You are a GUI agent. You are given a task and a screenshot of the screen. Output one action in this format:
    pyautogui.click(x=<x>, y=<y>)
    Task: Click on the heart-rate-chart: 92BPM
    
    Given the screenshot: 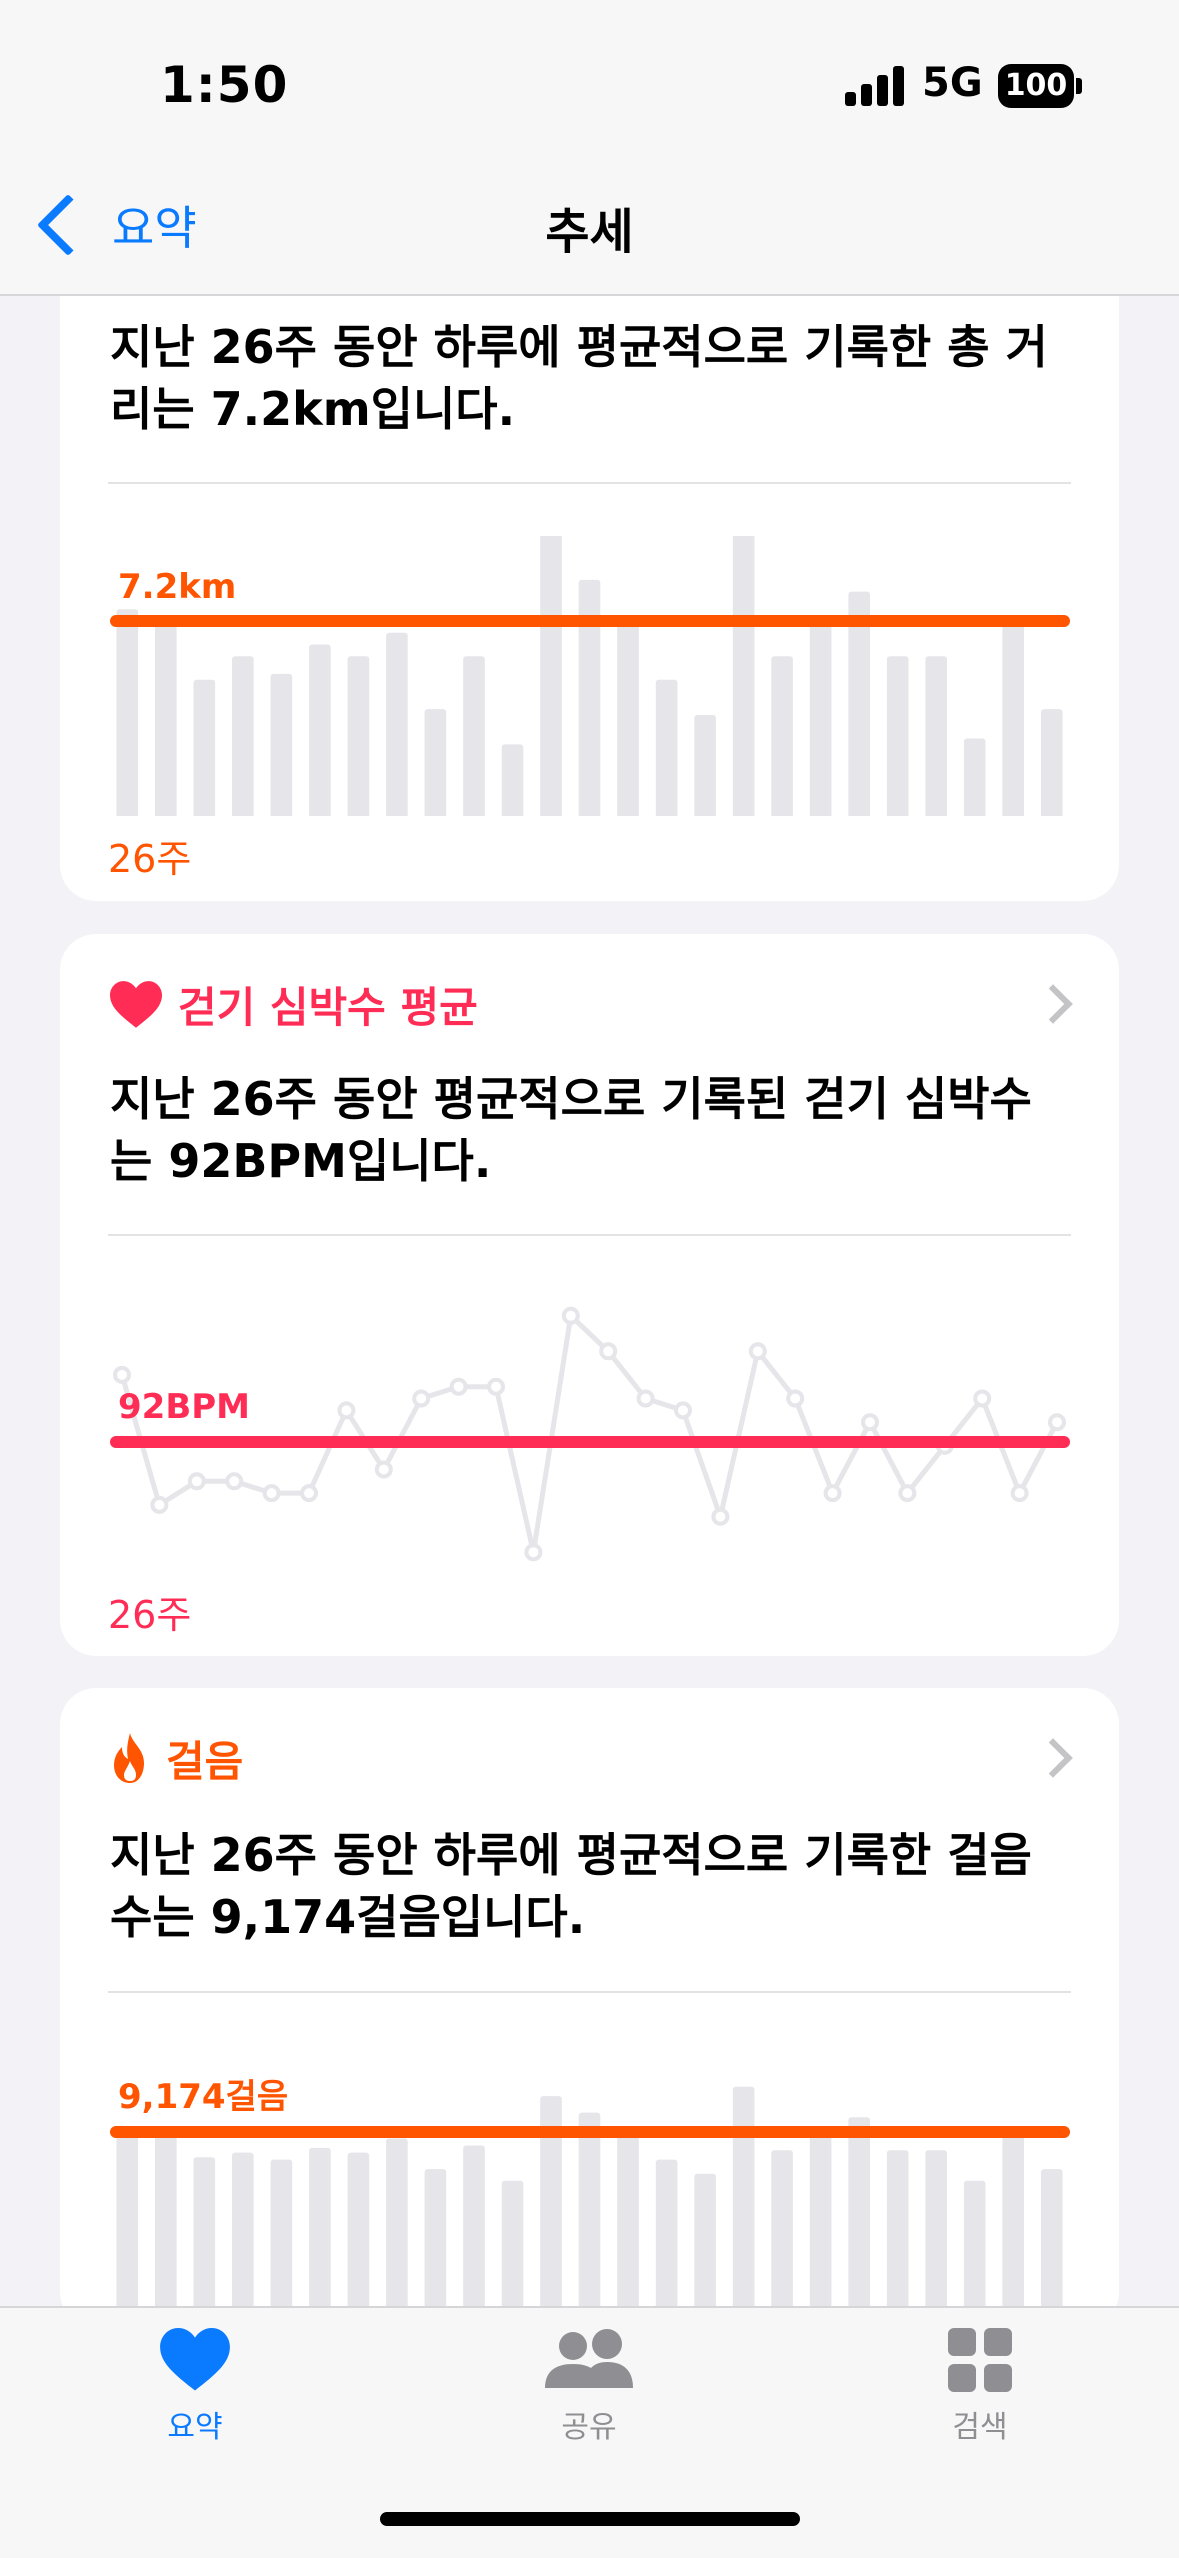 What is the action you would take?
    pyautogui.click(x=590, y=1434)
    